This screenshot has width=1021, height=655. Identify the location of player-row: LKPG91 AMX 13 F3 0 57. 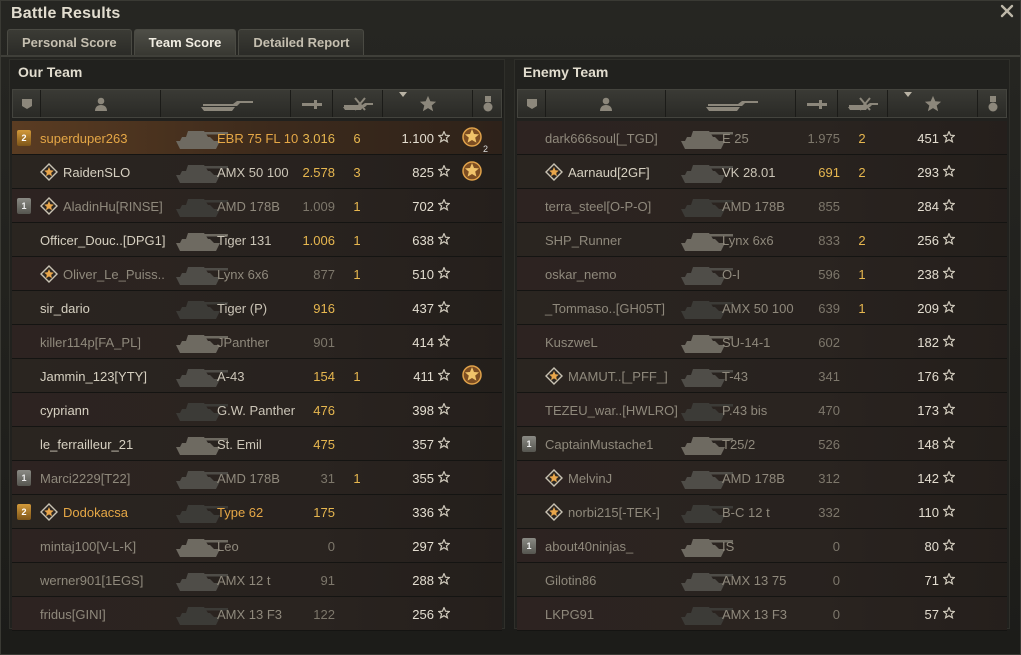
(762, 614).